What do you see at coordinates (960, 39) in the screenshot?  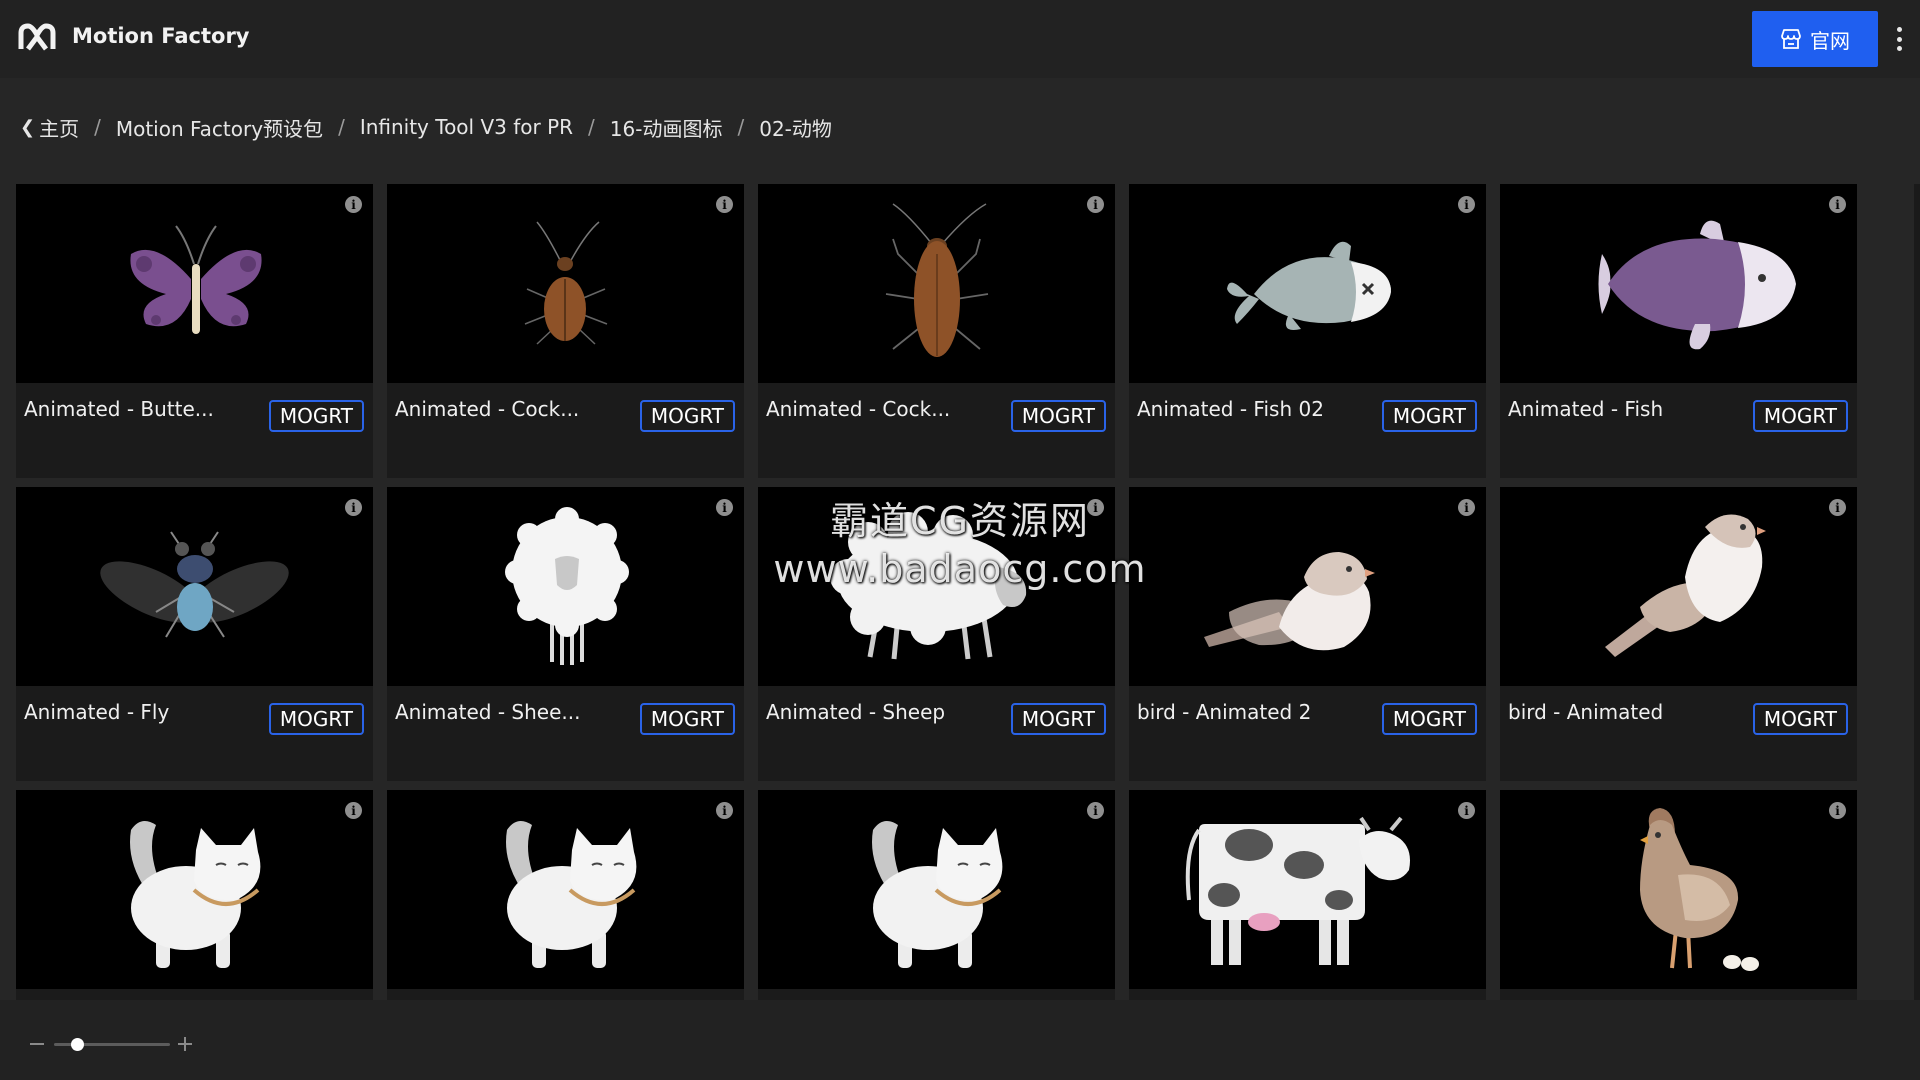 I see `top-bar: Motion Factory 官网` at bounding box center [960, 39].